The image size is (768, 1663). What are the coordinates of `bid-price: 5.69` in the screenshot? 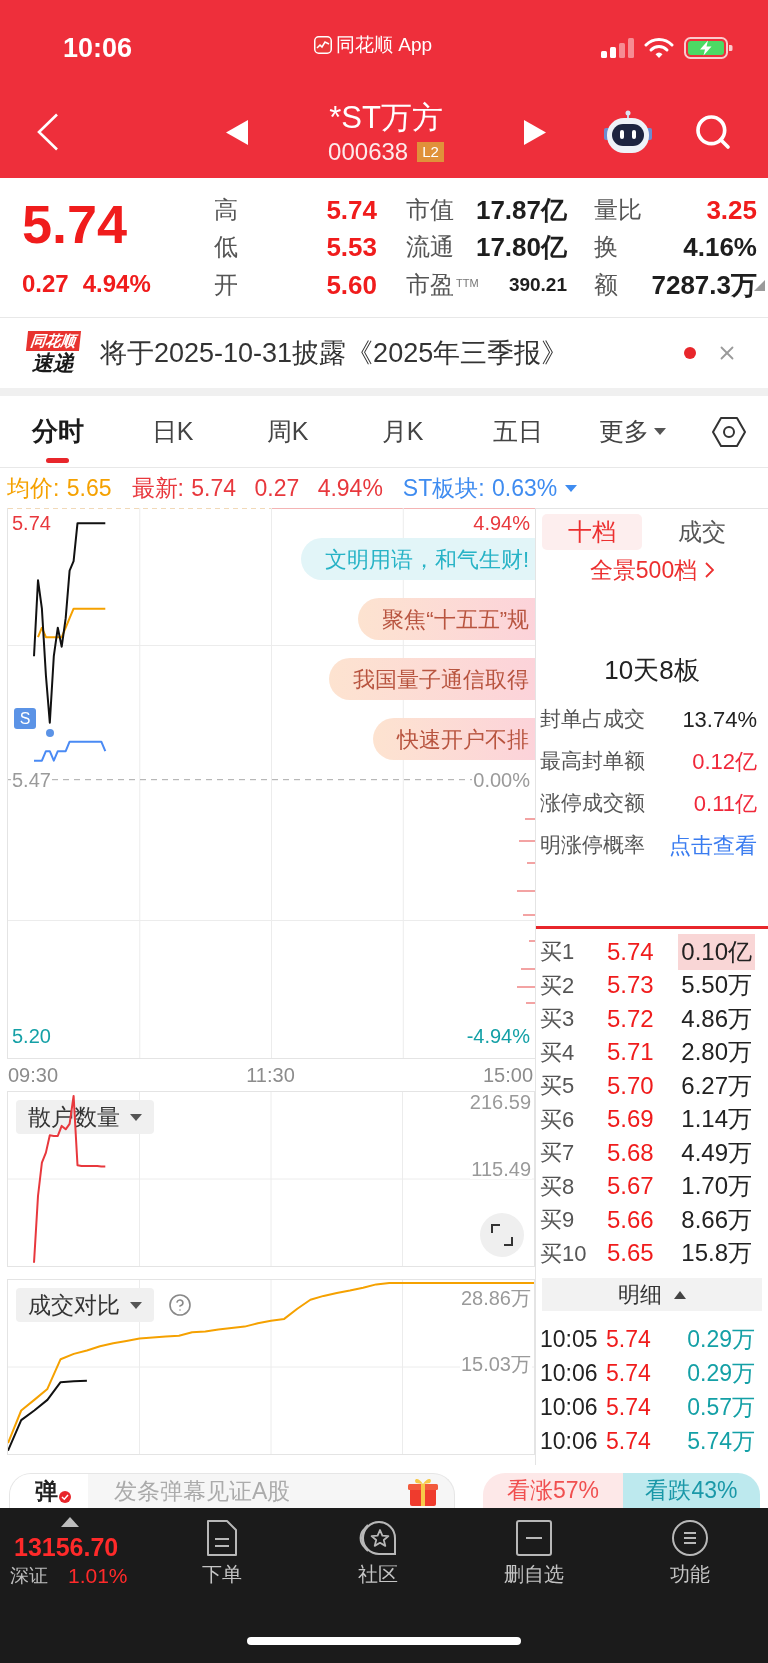 It's located at (630, 1119).